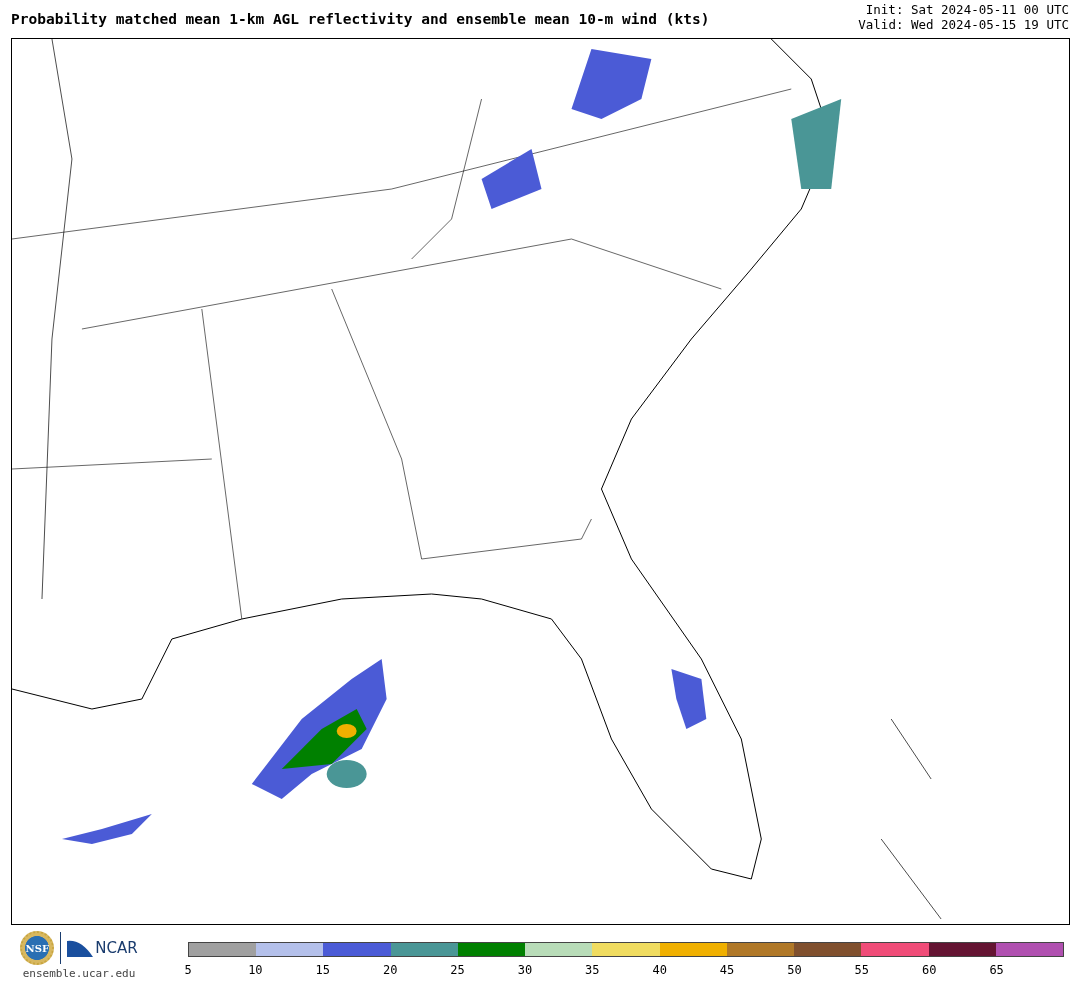 This screenshot has height=988, width=1080. I want to click on nsf-logo: NSF, so click(37, 948).